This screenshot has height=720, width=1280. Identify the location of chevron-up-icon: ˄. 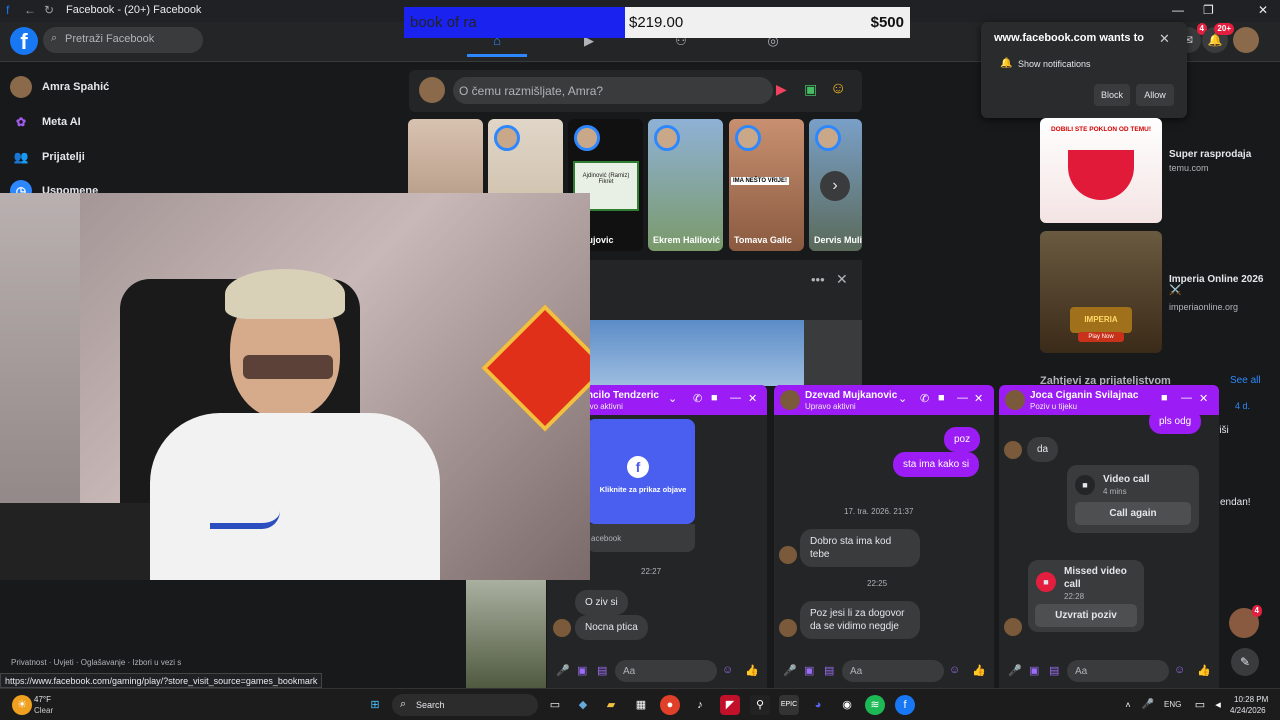
(1128, 705).